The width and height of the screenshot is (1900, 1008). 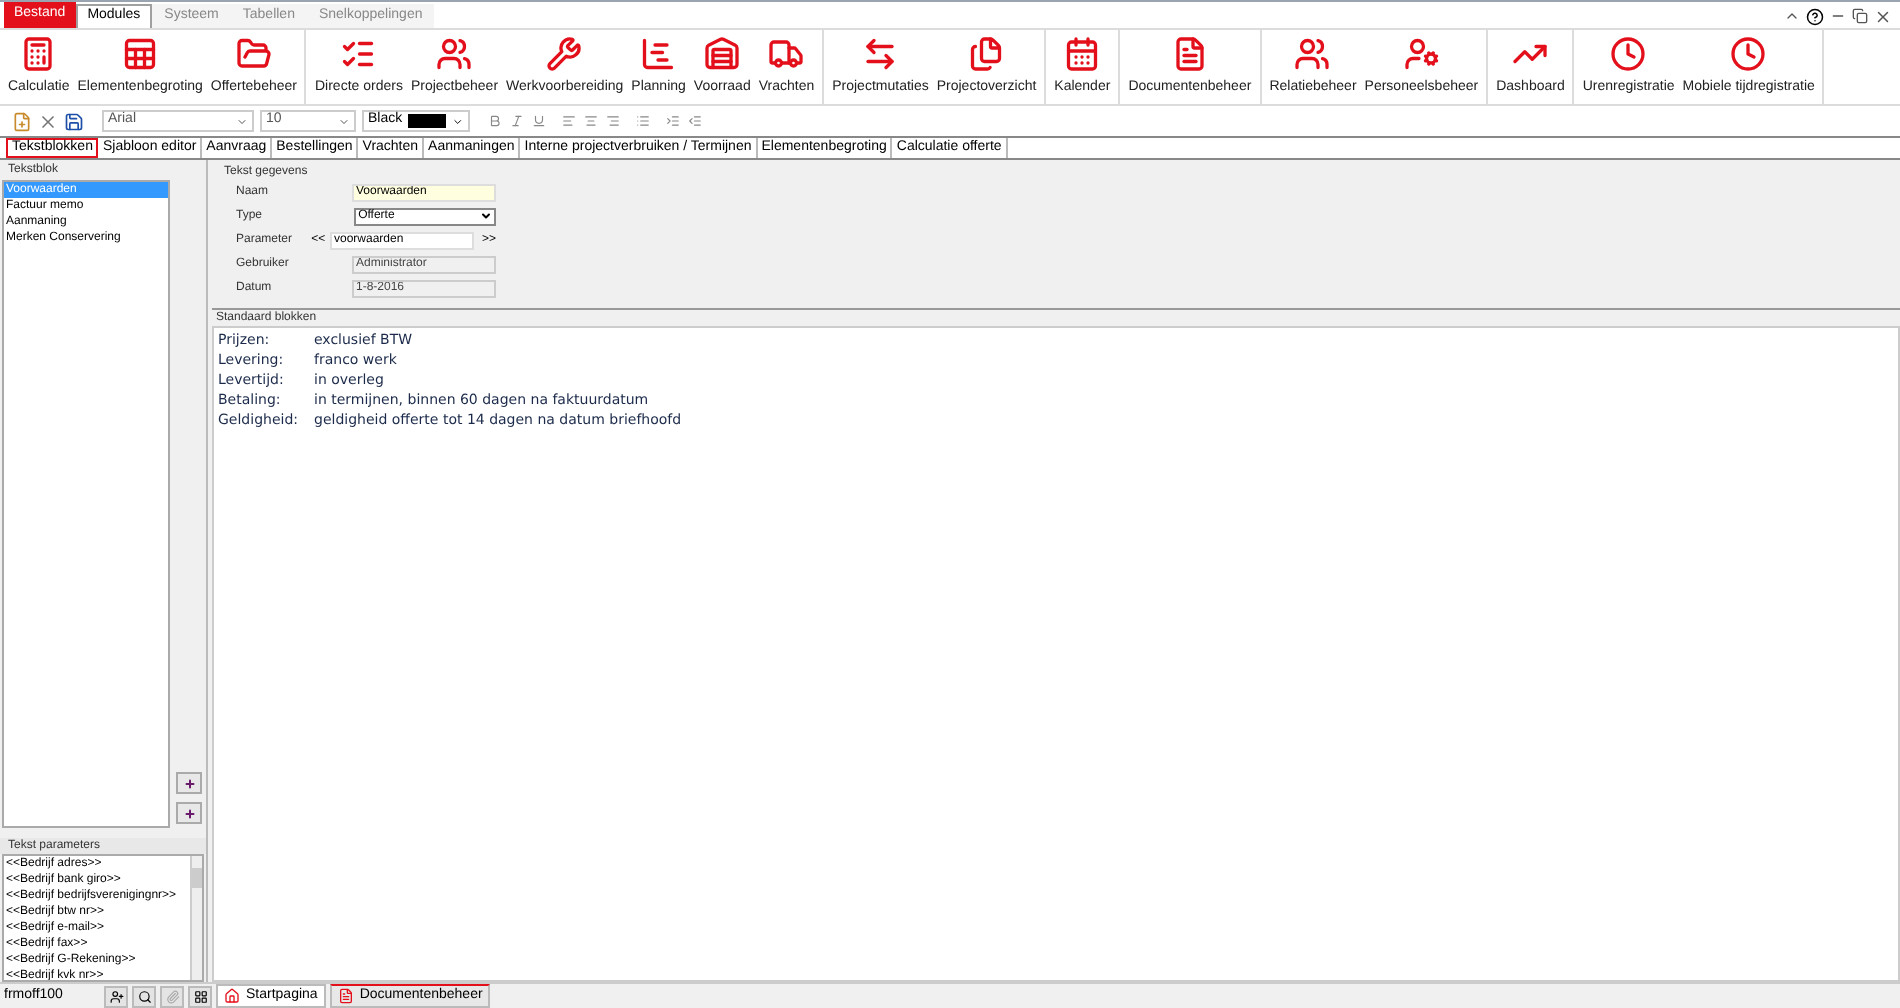 I want to click on user-button, so click(x=116, y=996).